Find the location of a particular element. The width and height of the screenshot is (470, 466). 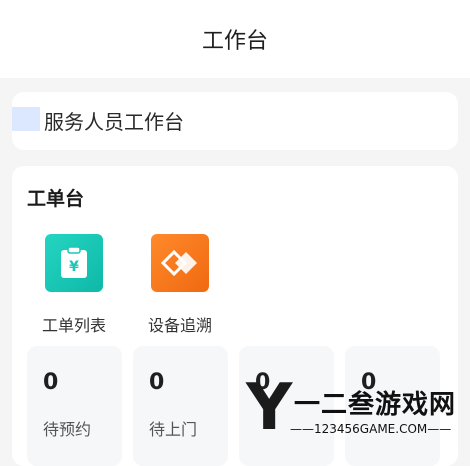

app-device-trace: 设备追溯 is located at coordinates (180, 285).